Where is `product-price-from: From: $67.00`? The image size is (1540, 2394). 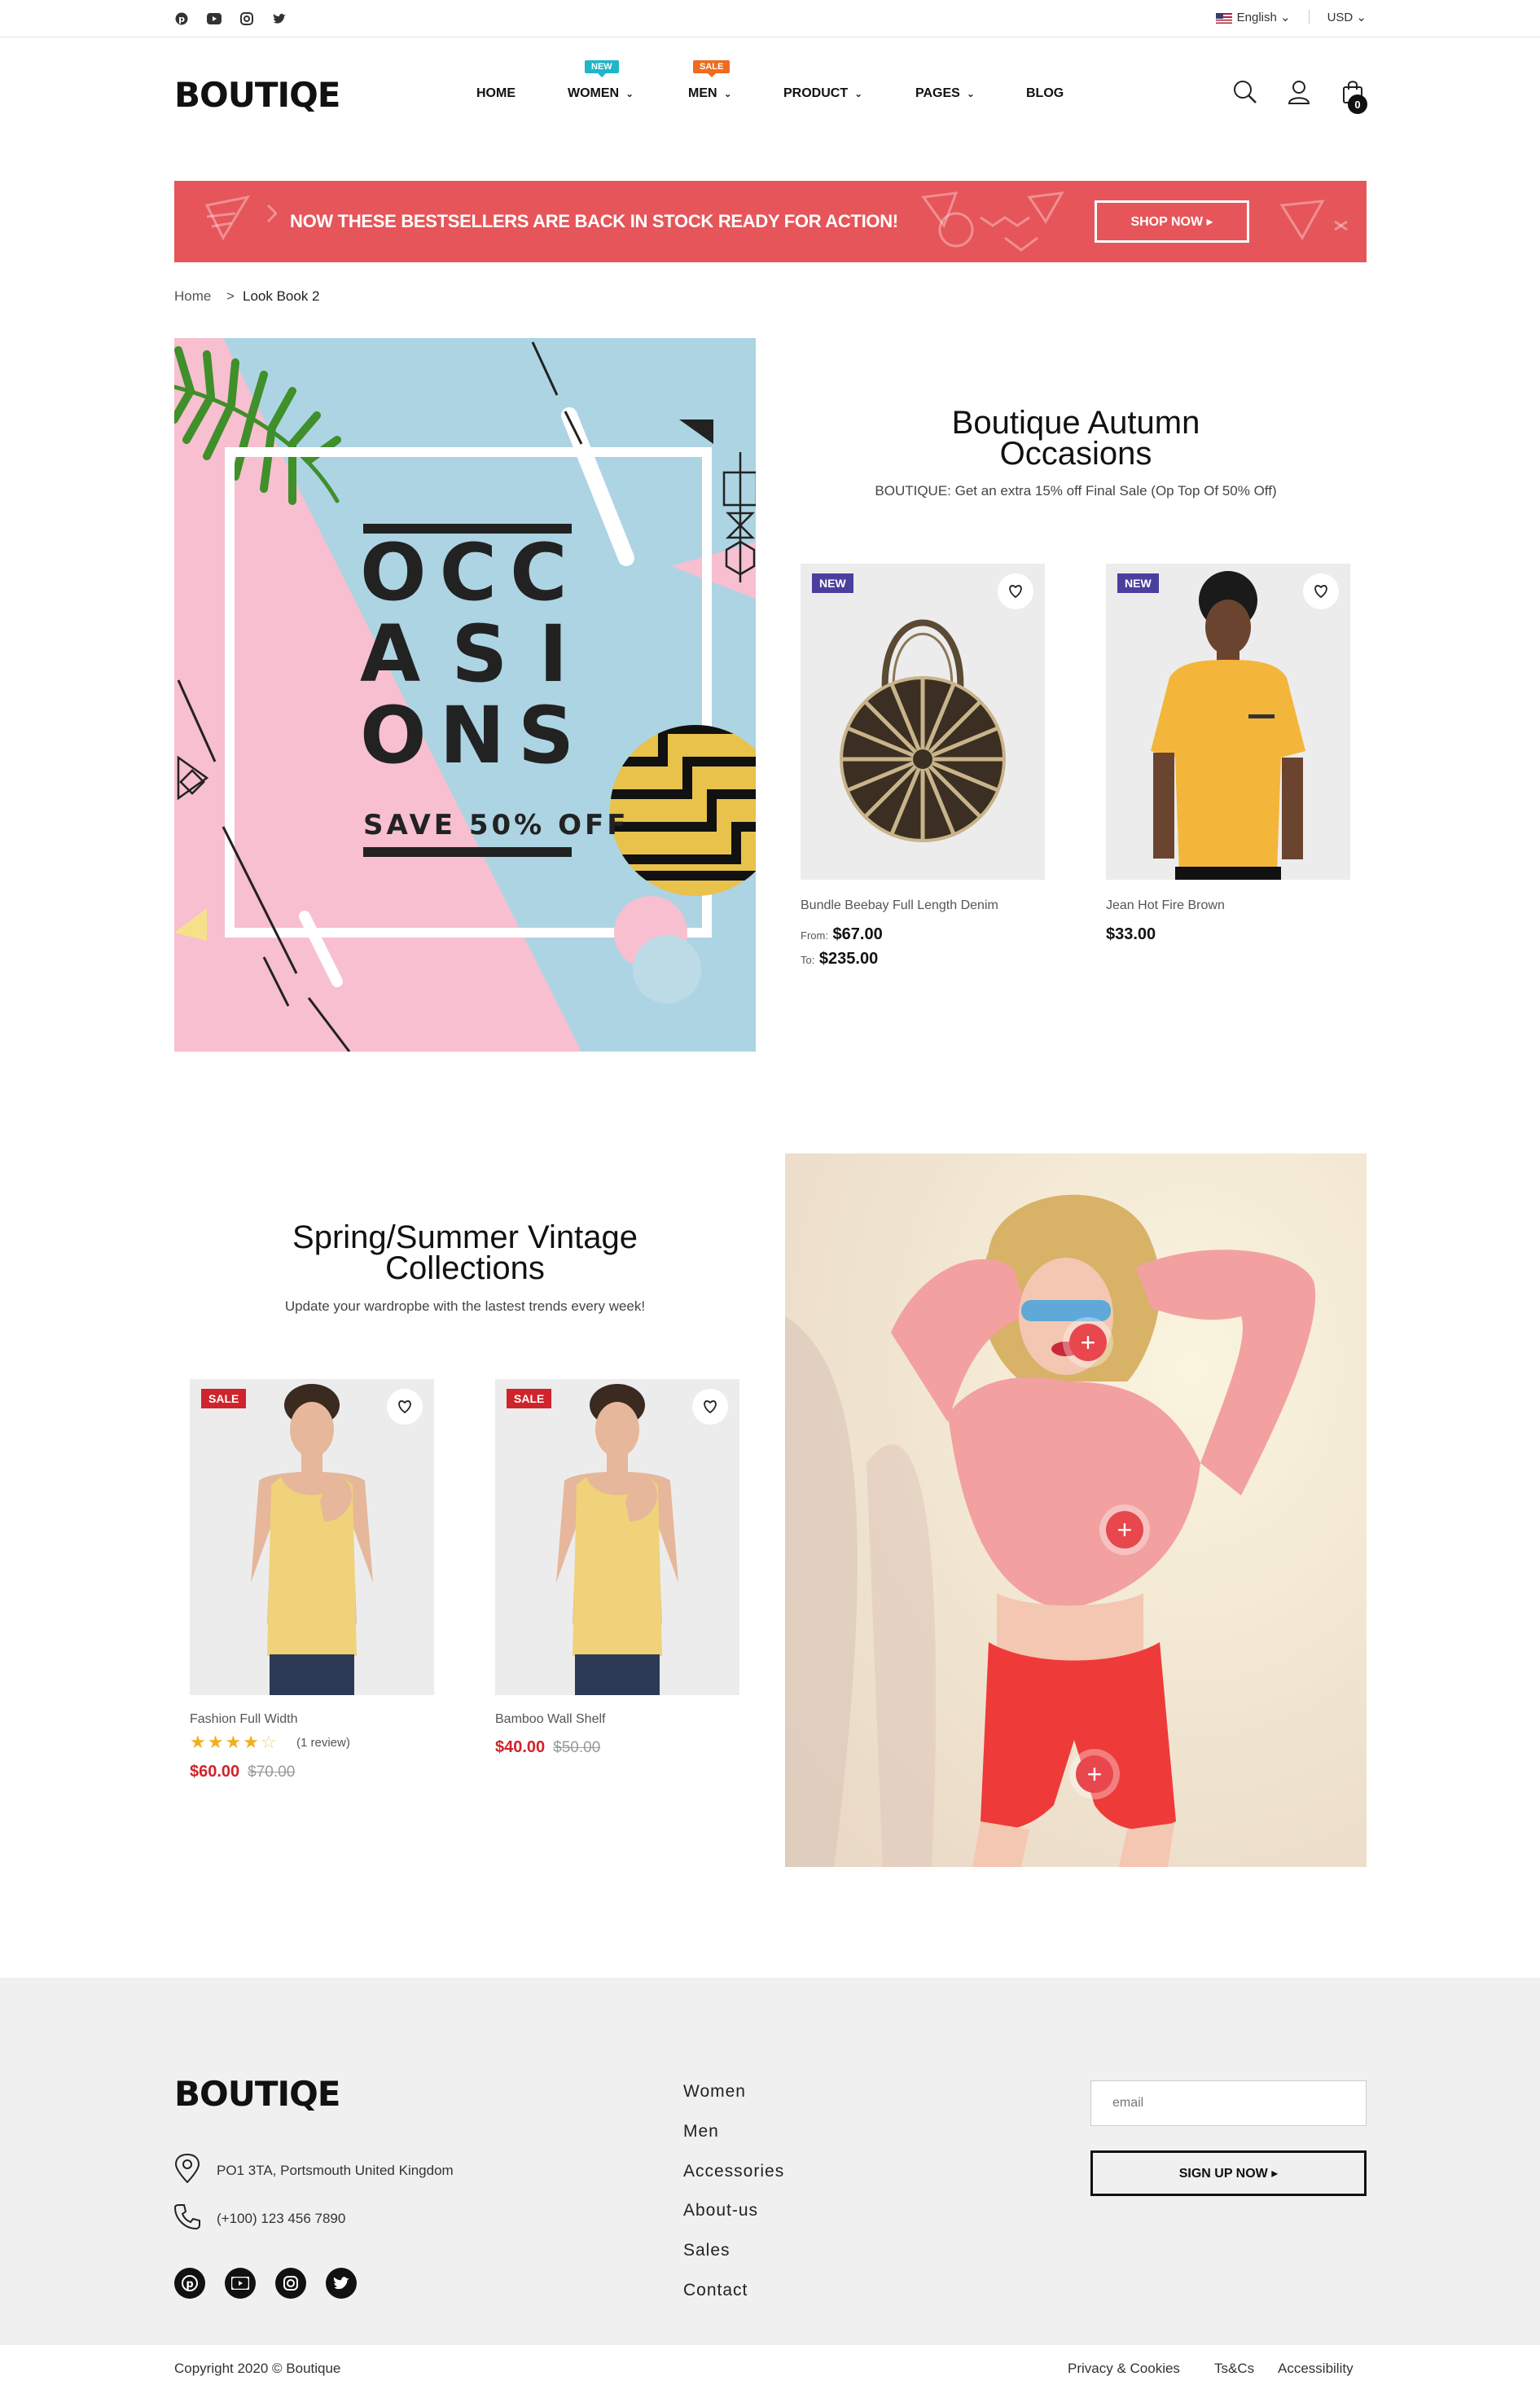
product-price-from: From: $67.00 is located at coordinates (842, 934).